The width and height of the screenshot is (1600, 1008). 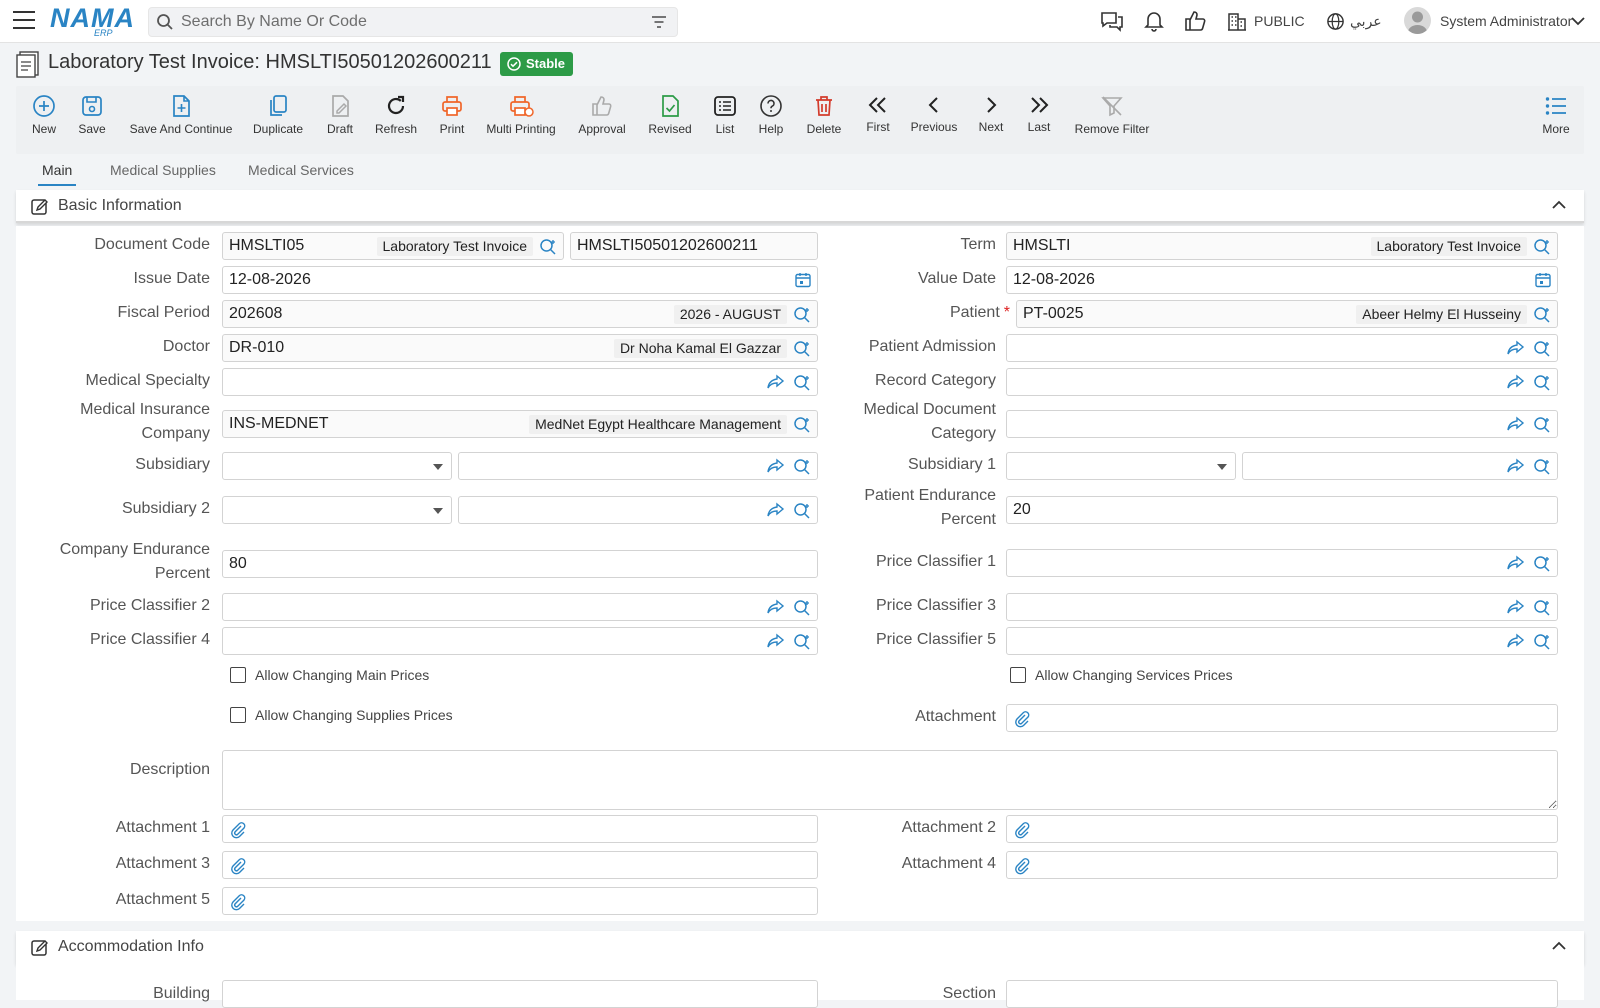 I want to click on allow-services-prices-checkbox, so click(x=1018, y=675).